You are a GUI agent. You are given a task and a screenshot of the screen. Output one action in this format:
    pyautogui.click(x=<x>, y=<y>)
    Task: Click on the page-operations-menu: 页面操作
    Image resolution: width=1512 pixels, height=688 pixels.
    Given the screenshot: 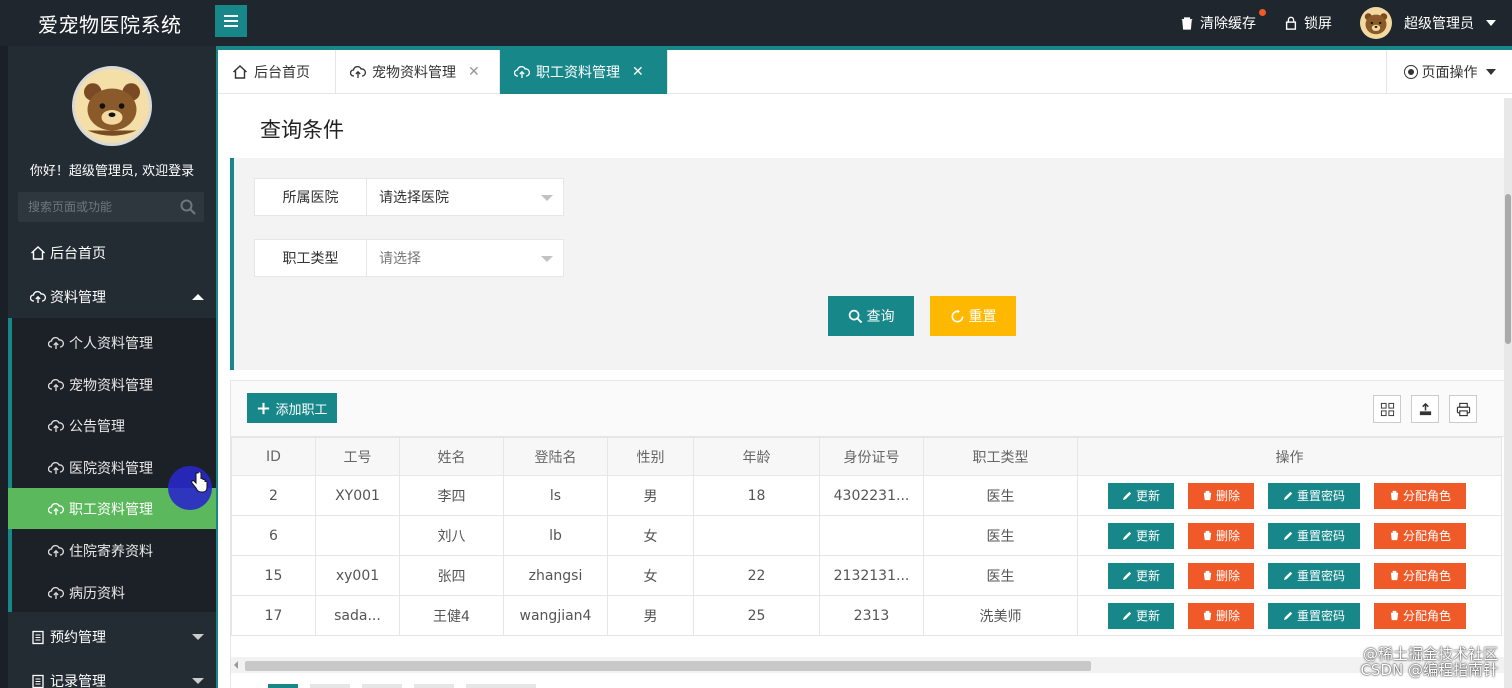 What is the action you would take?
    pyautogui.click(x=1449, y=72)
    